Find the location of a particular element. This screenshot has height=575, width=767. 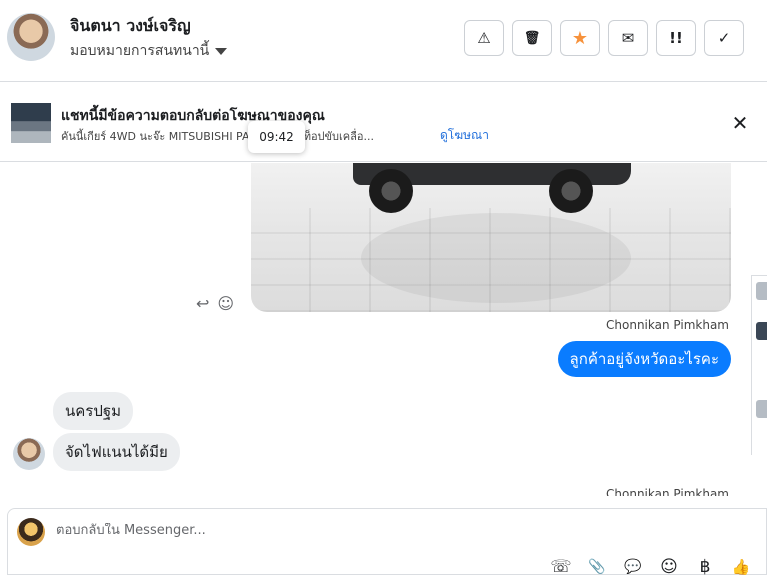

chevron-down-icon is located at coordinates (221, 51).